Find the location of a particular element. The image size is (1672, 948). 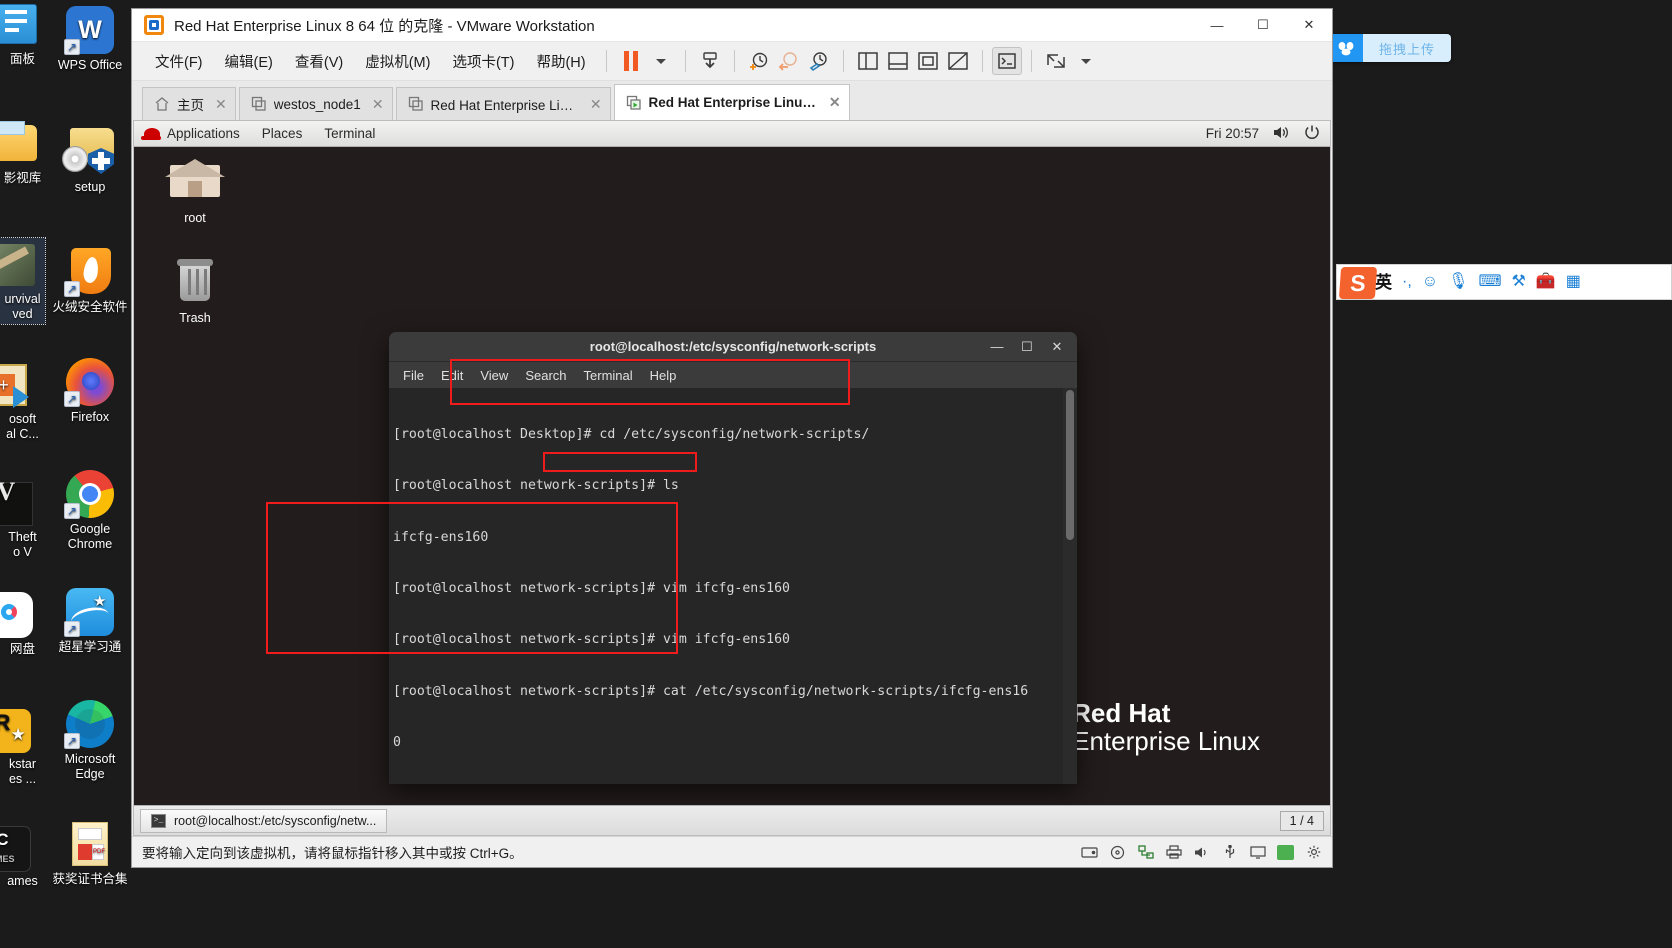

terminal-menu-terminal: Terminal is located at coordinates (608, 375).